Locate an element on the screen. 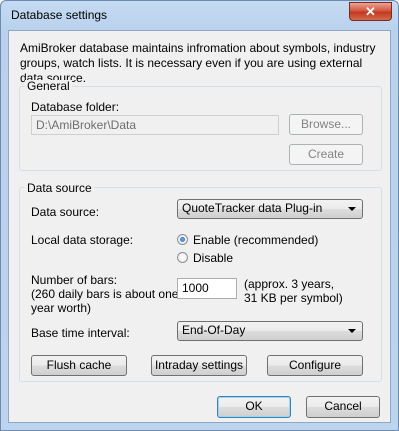  close-button: ✕ is located at coordinates (370, 11).